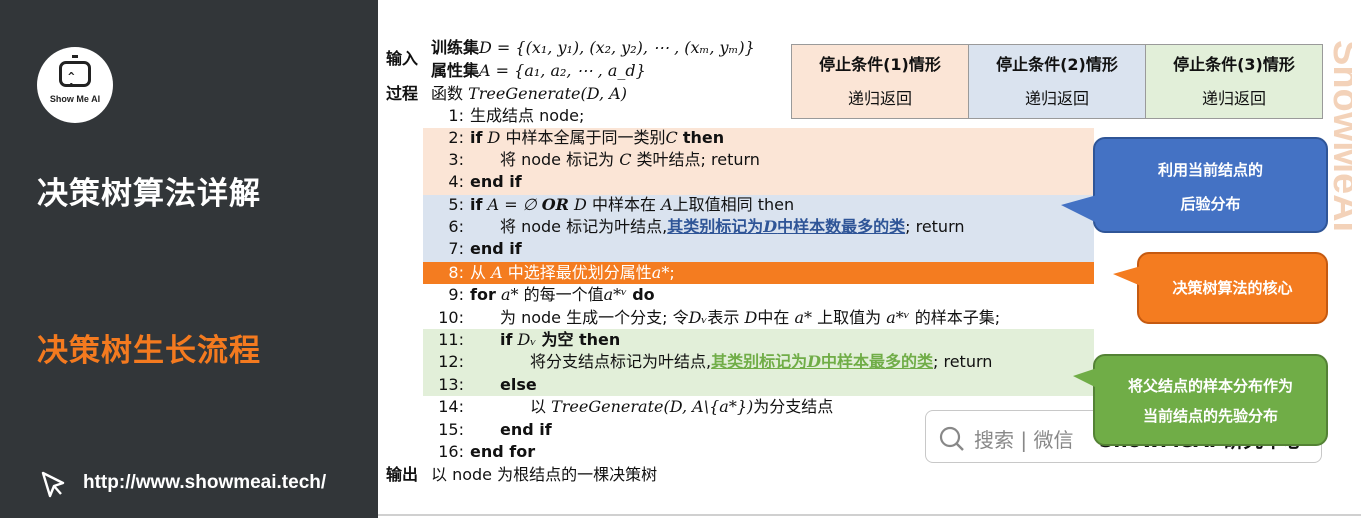 The width and height of the screenshot is (1361, 518). I want to click on stop-condition-cell: 停止条件(1)情形 递归返回, so click(880, 81).